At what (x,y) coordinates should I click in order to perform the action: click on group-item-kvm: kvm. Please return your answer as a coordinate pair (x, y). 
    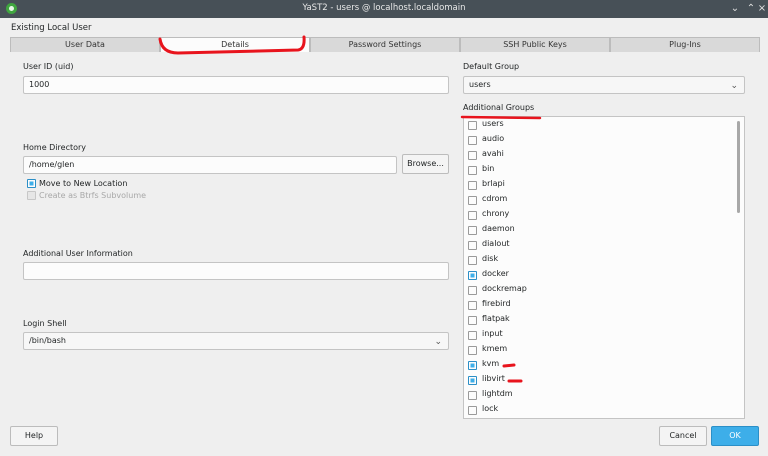
    Looking at the image, I should click on (599, 365).